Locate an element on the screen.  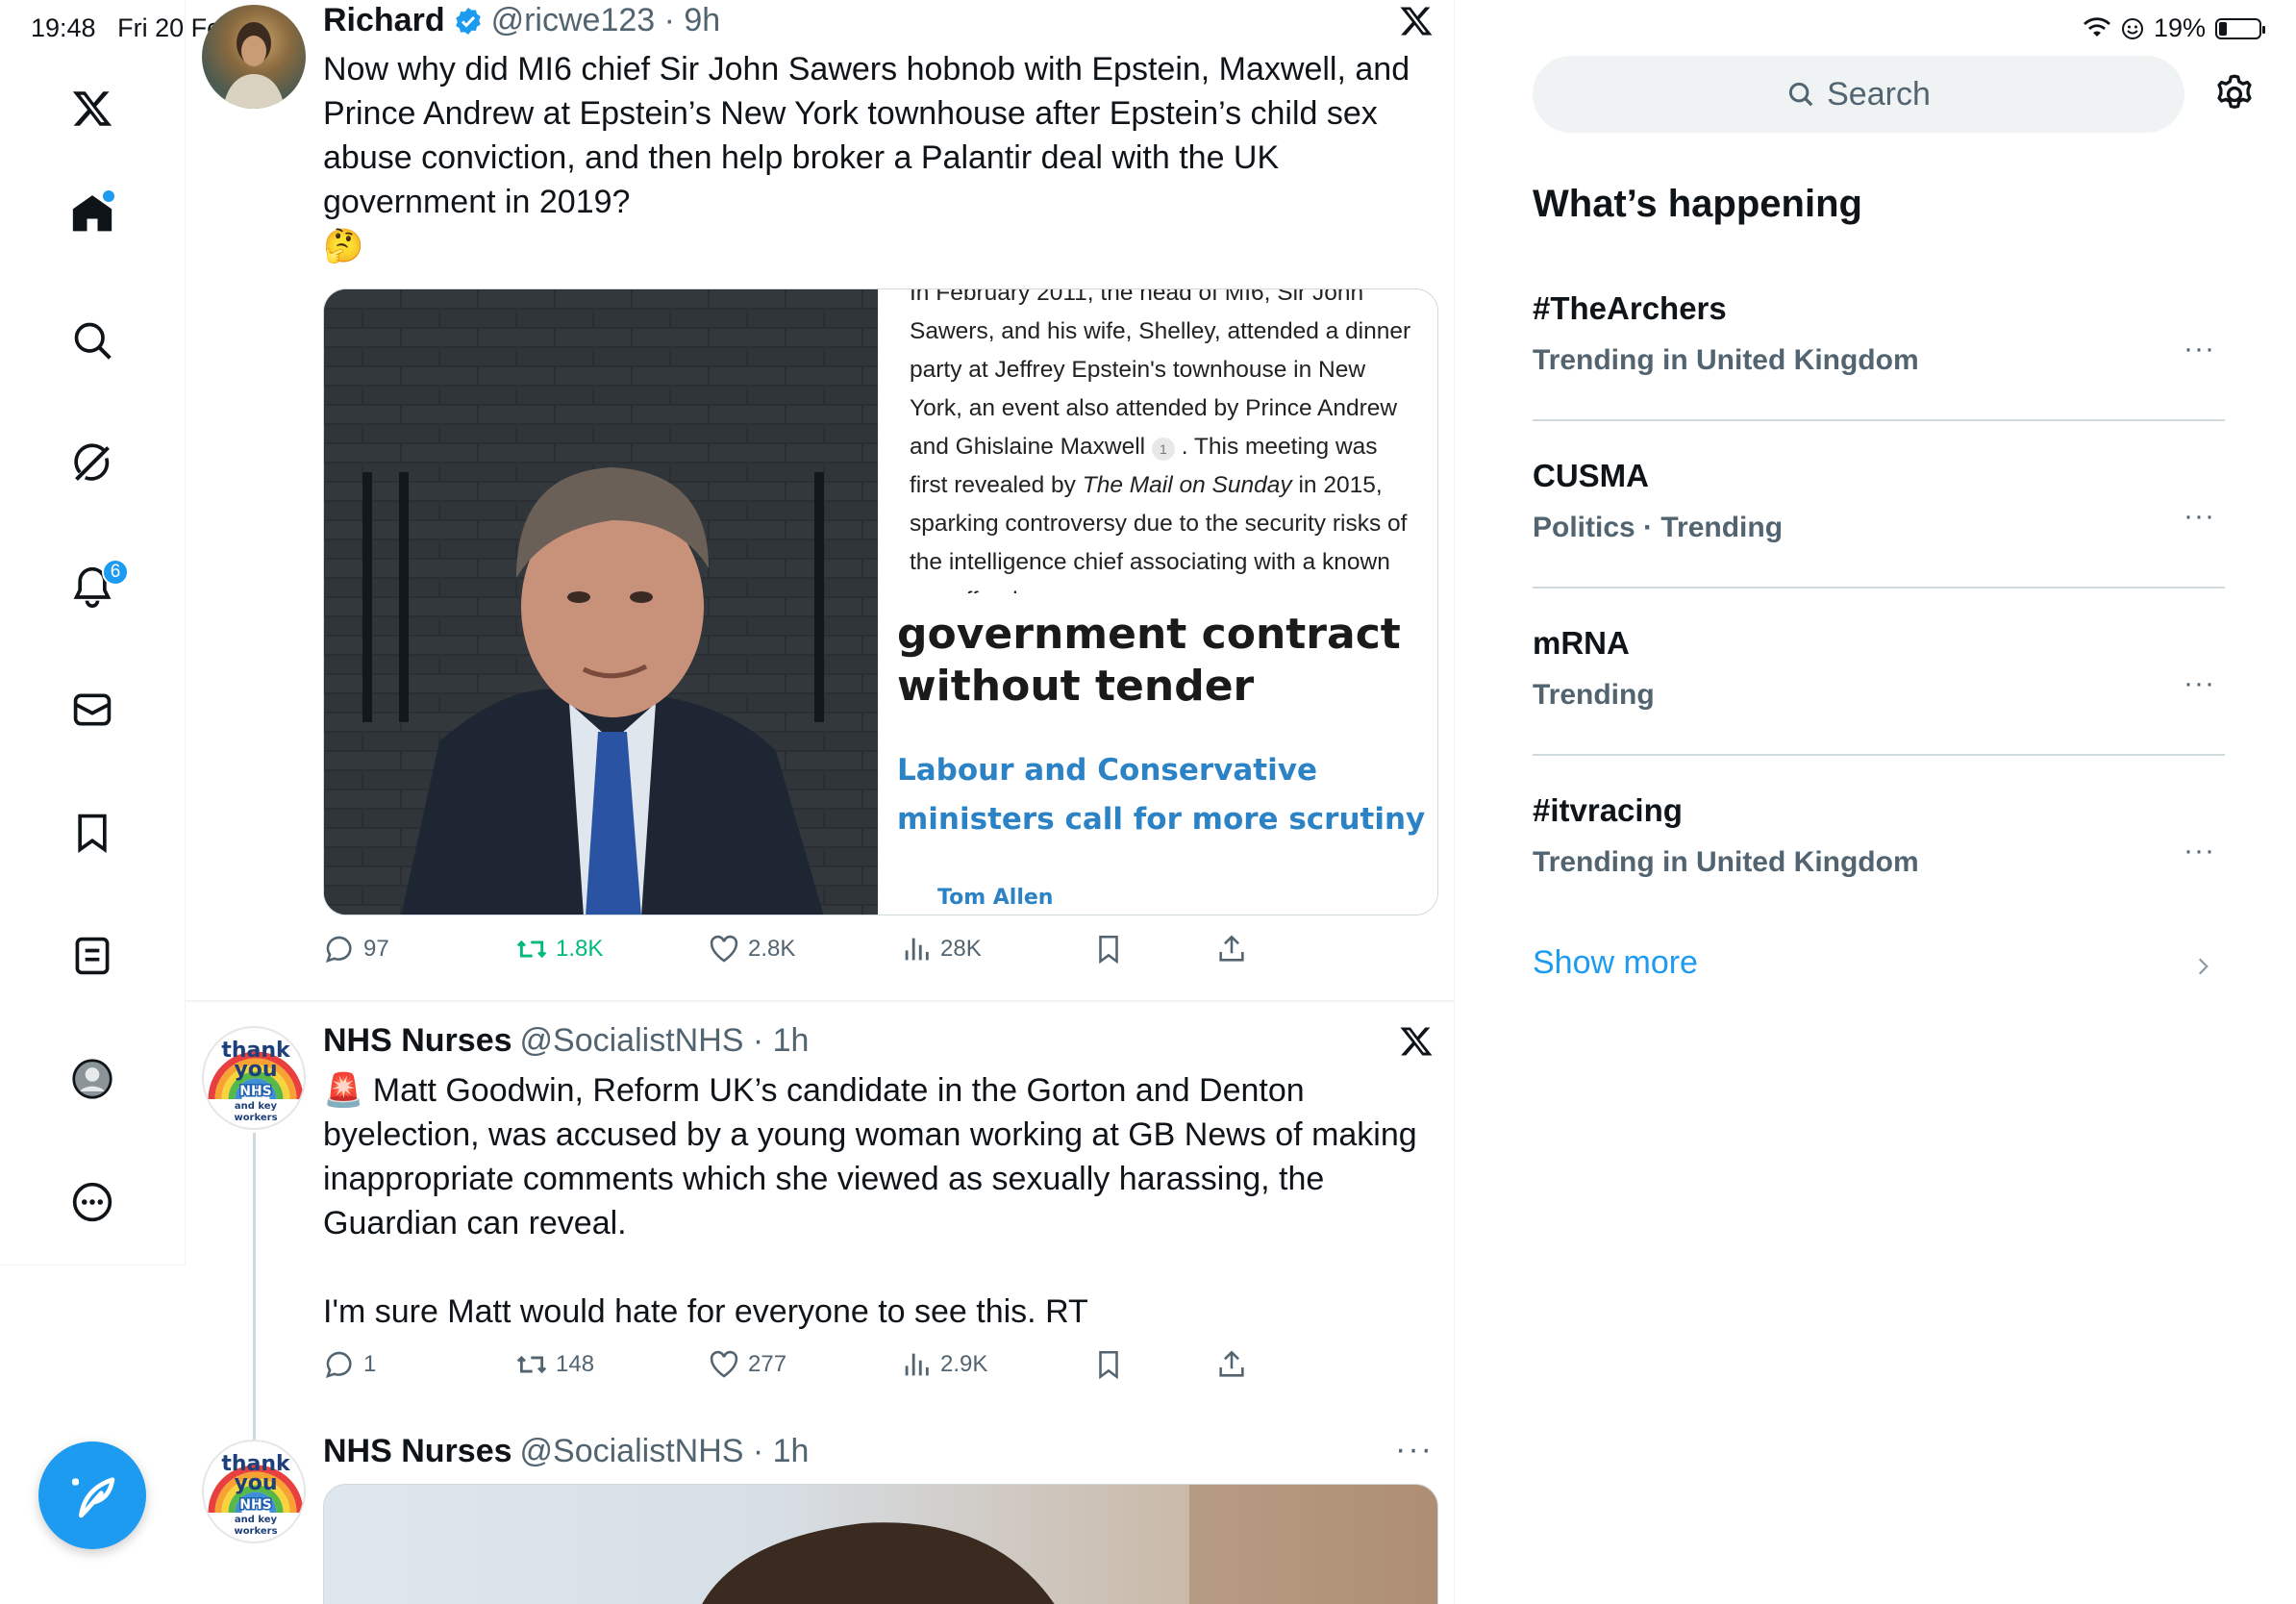
view-count: 28K is located at coordinates (961, 949).